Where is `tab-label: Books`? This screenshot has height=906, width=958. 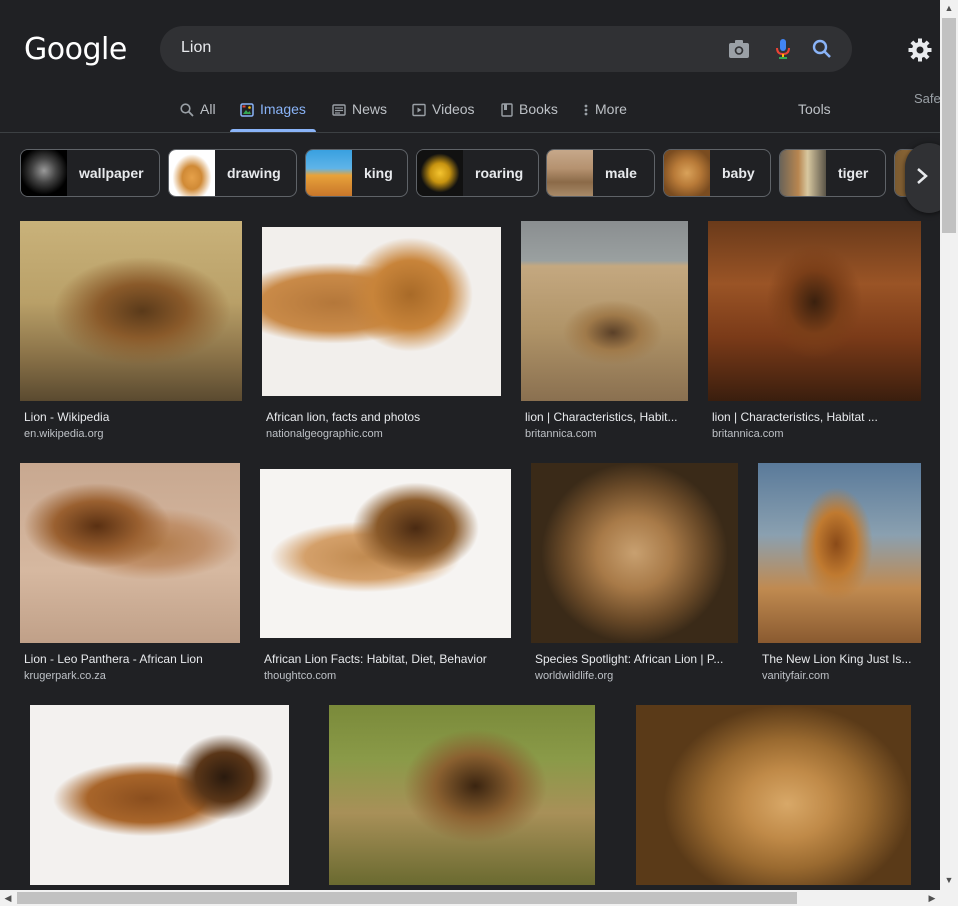 tab-label: Books is located at coordinates (538, 109).